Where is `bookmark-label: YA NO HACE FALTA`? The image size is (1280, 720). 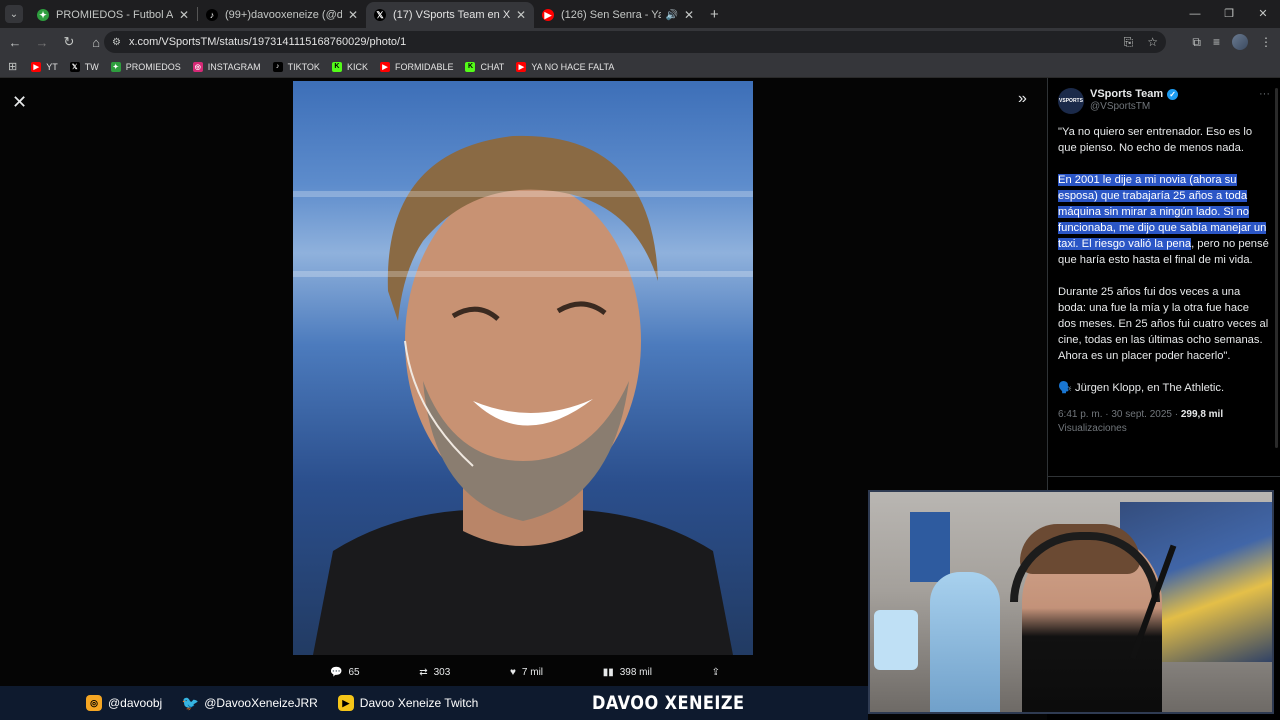
bookmark-label: YA NO HACE FALTA is located at coordinates (573, 66).